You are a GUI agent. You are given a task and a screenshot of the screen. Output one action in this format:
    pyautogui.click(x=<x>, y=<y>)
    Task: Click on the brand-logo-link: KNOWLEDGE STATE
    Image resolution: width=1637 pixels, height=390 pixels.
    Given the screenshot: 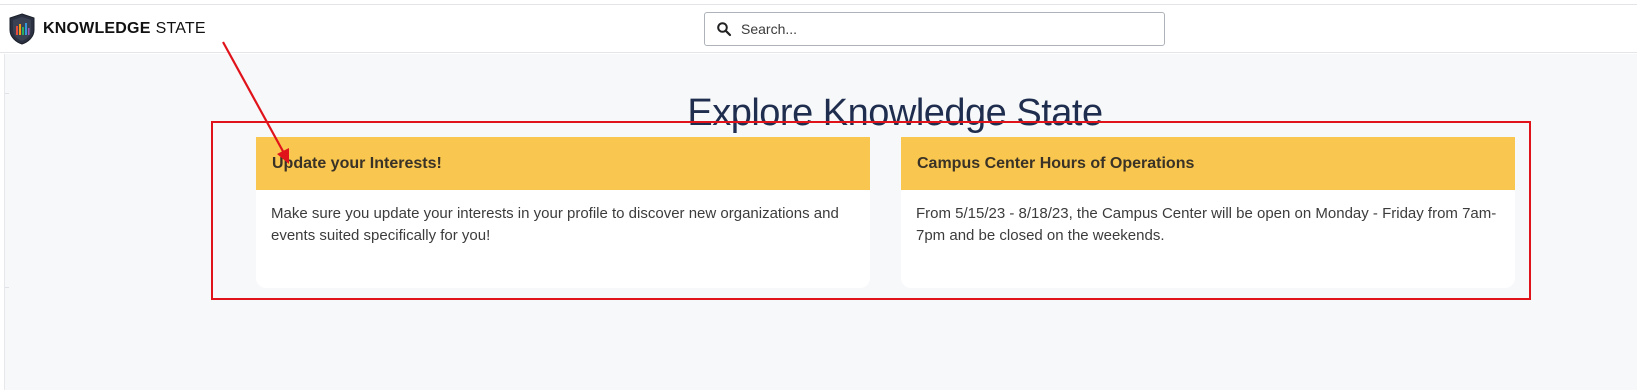 What is the action you would take?
    pyautogui.click(x=107, y=29)
    